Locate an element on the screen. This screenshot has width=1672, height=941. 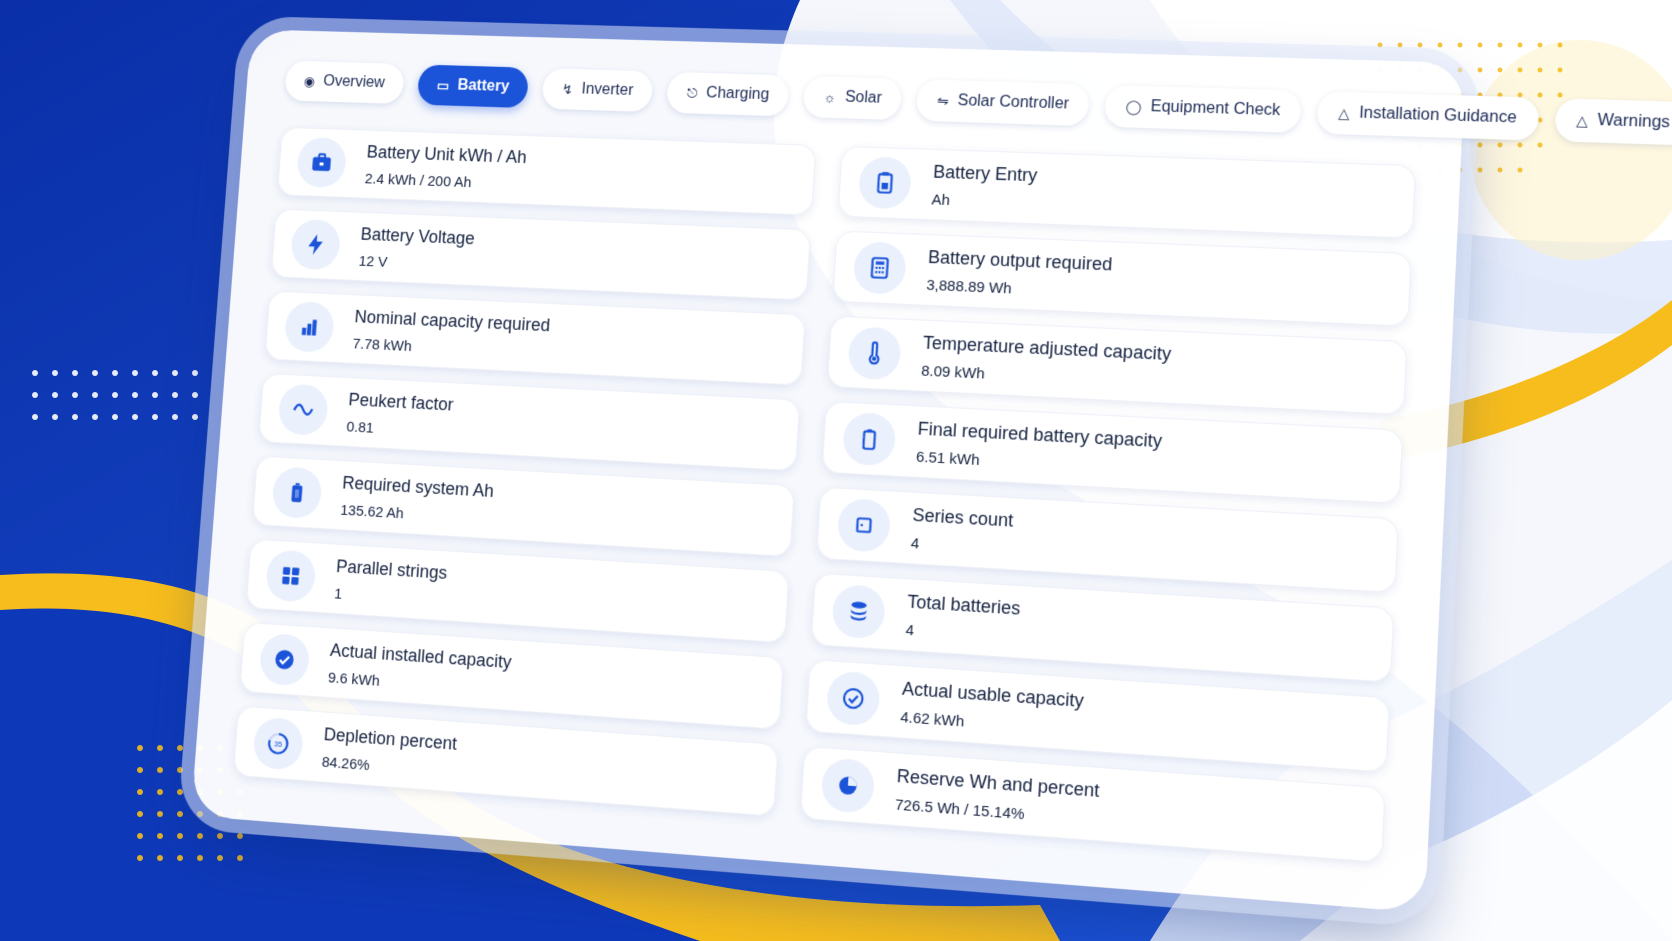
card-value: 0.81 is located at coordinates (399, 429).